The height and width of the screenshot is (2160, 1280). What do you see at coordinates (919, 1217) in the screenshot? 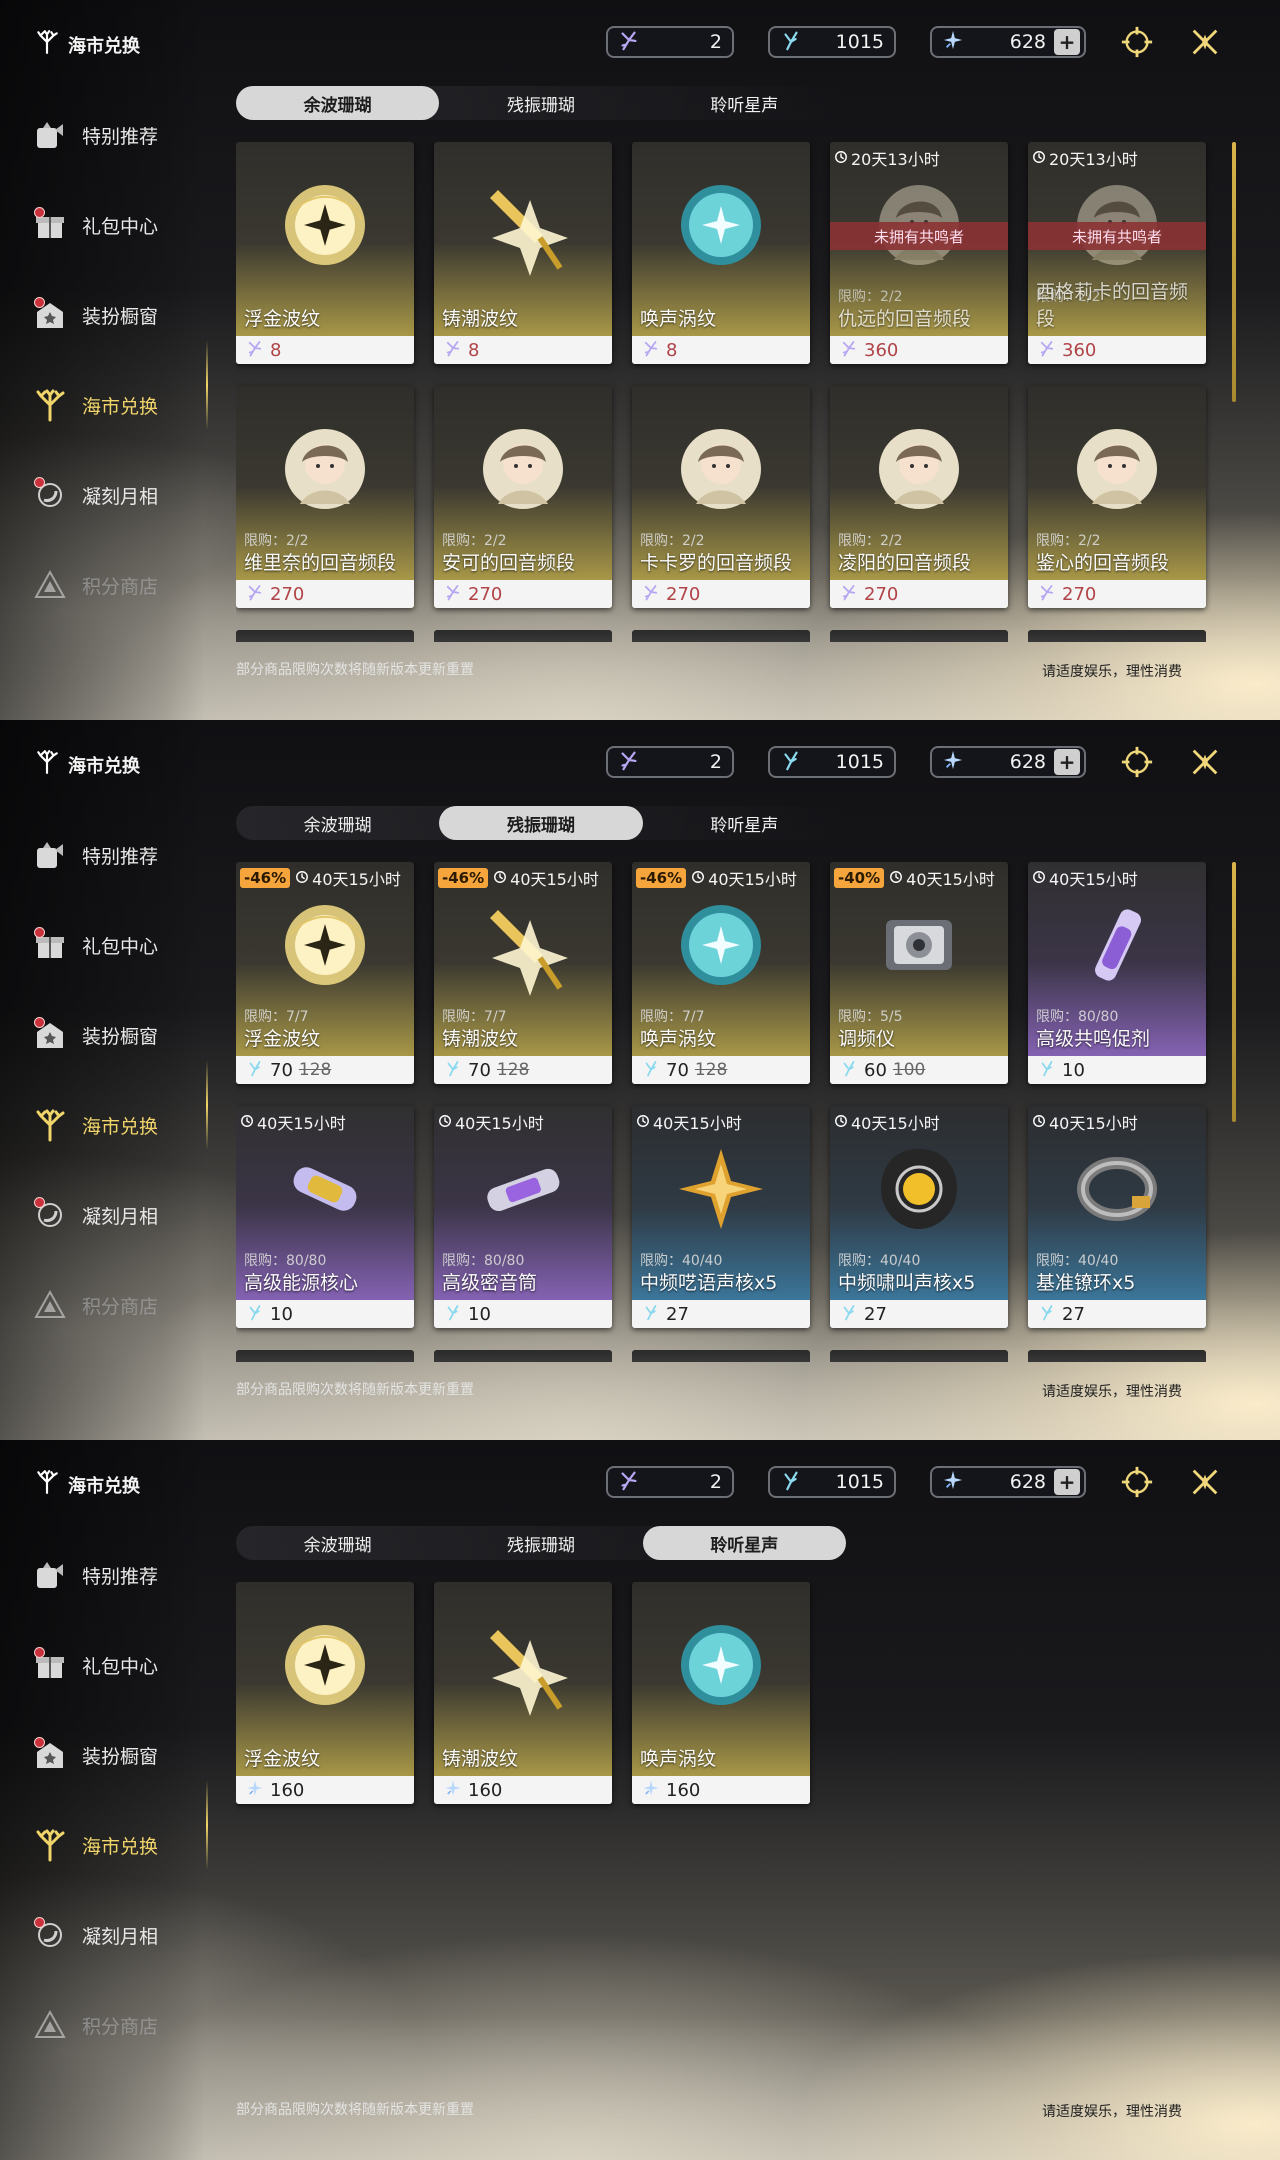
I see `shop-item-card: 40天15小时 限购：40/40 中频啸叫声核x5 27` at bounding box center [919, 1217].